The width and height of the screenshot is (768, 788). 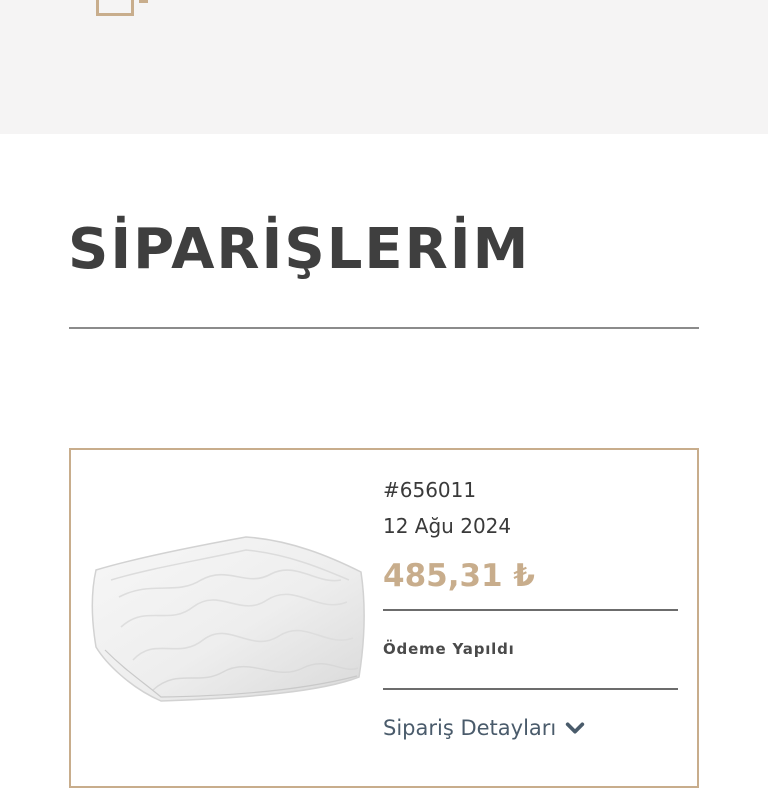 I want to click on product-image, so click(x=229, y=617).